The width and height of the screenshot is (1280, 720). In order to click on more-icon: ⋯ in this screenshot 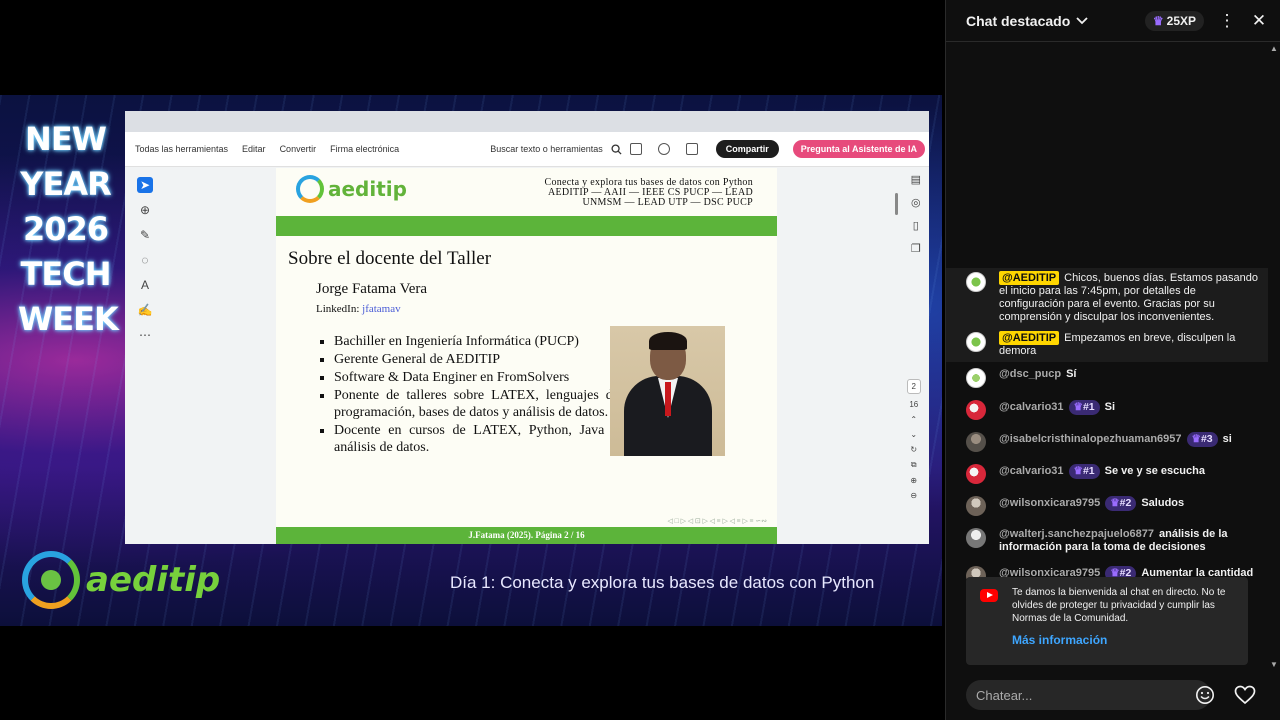, I will do `click(145, 335)`.